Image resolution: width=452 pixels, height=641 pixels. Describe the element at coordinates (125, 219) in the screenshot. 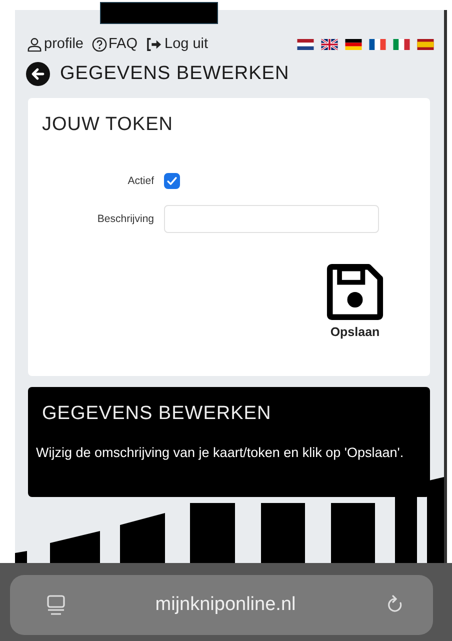

I see `description-label: Beschrijving` at that location.